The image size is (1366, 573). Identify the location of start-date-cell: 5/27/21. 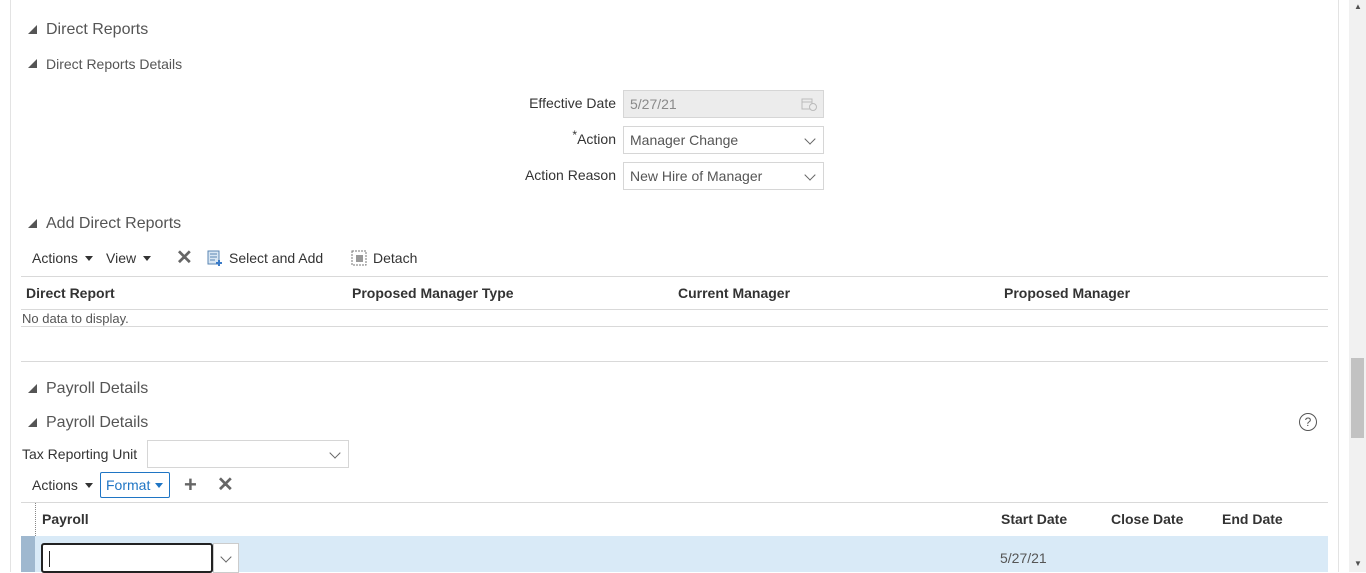
(1023, 558).